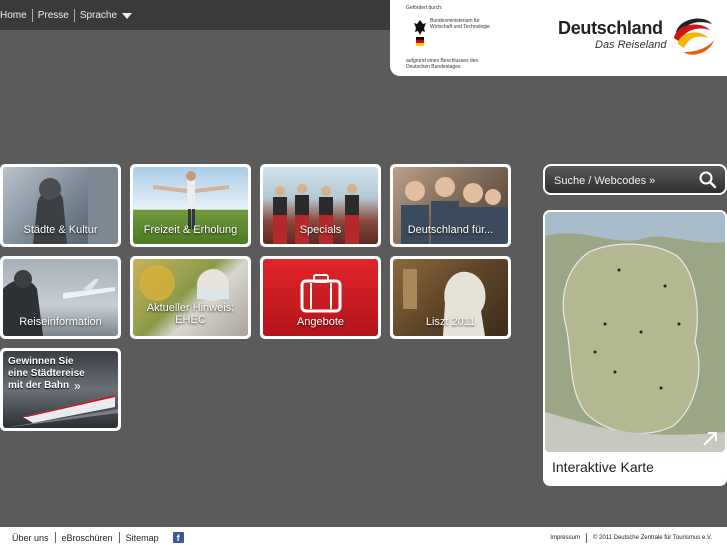  I want to click on tile-image: Städte & Kultur, so click(60, 205).